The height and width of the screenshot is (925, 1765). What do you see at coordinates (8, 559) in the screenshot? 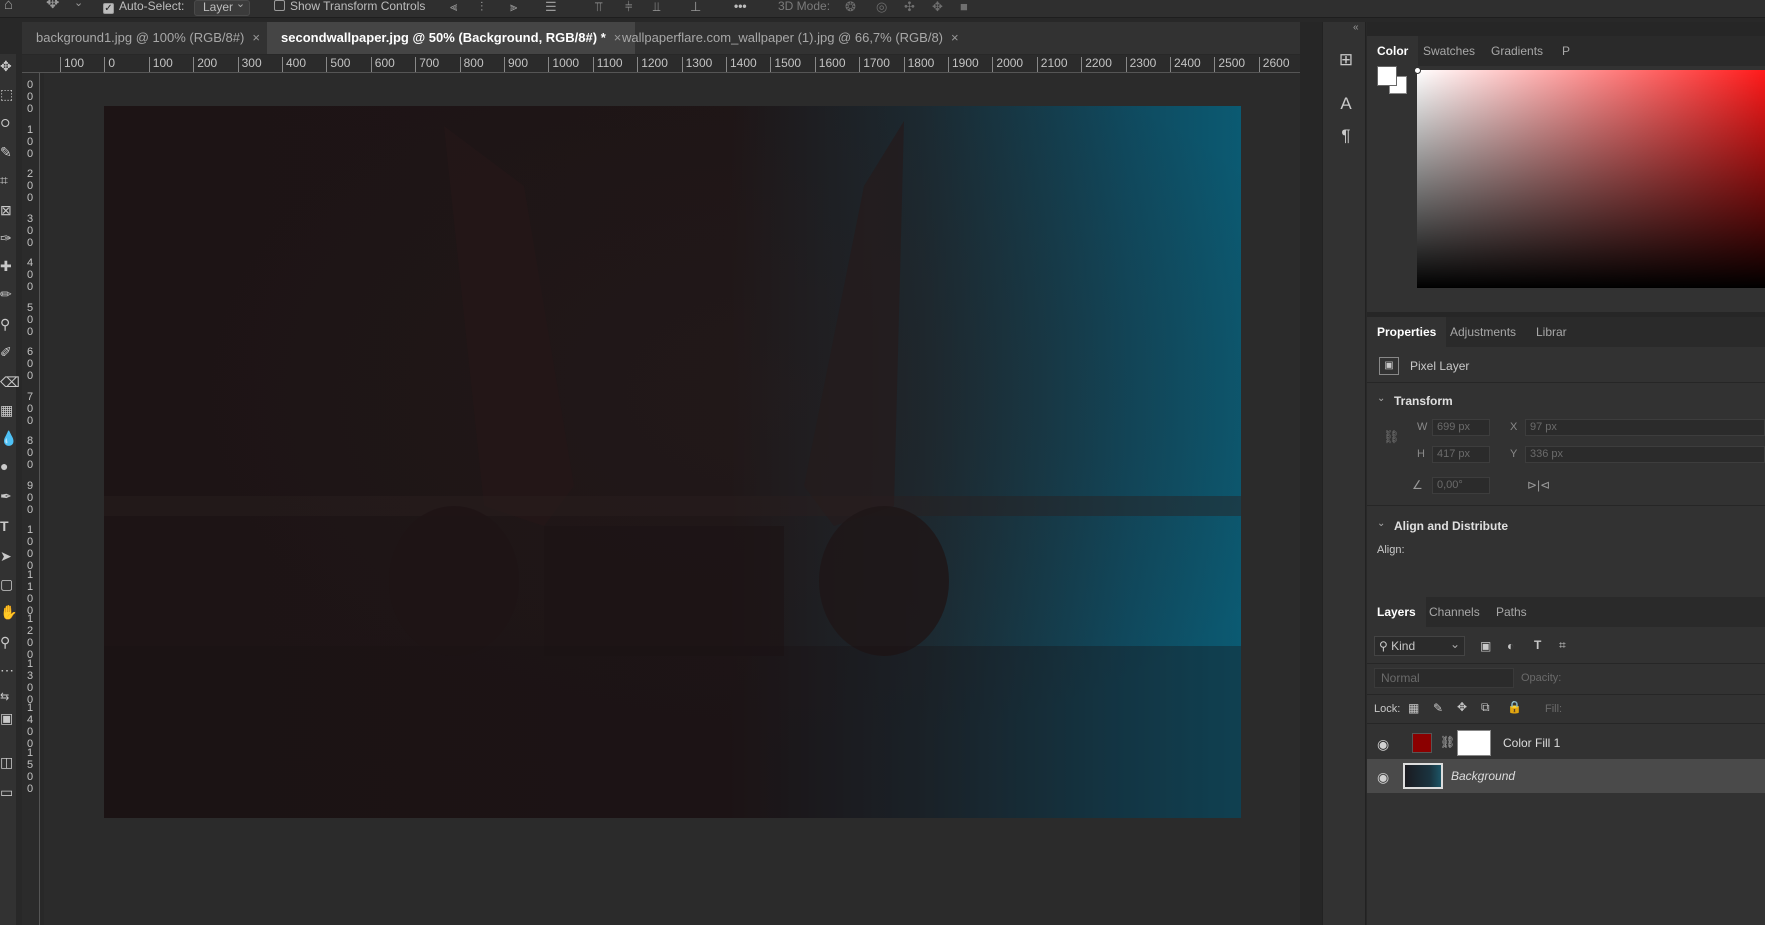
I see `path-select-icon: ➤` at bounding box center [8, 559].